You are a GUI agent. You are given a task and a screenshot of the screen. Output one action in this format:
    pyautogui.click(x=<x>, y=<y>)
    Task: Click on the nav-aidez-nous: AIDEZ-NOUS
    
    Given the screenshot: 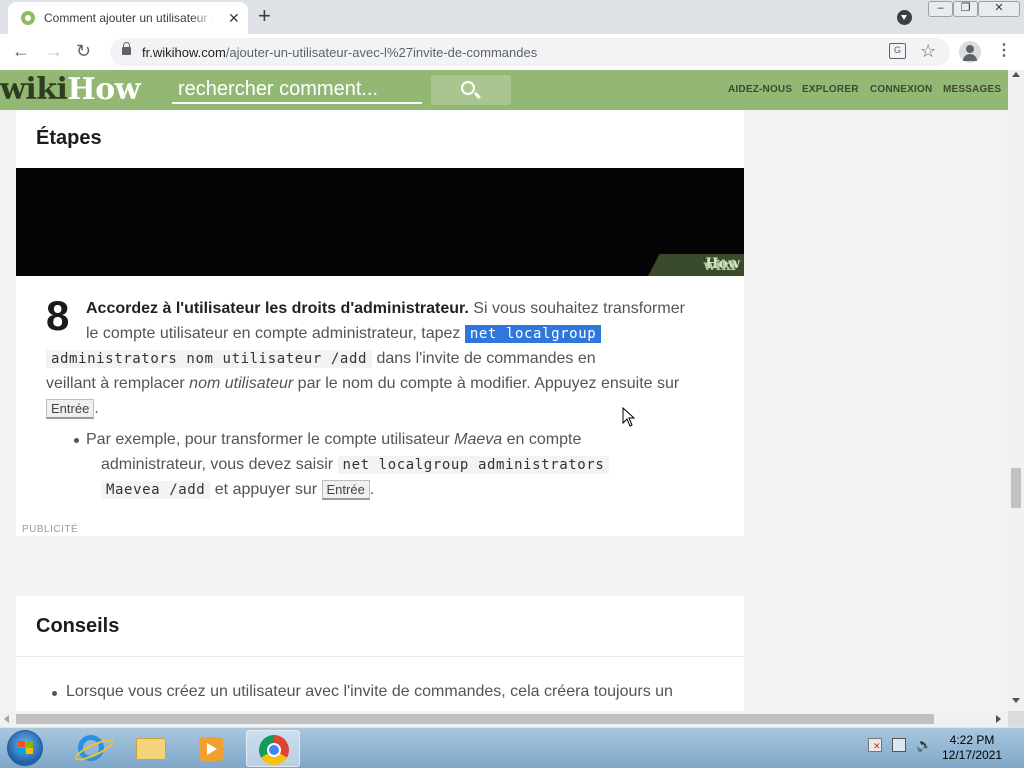 What is the action you would take?
    pyautogui.click(x=760, y=89)
    